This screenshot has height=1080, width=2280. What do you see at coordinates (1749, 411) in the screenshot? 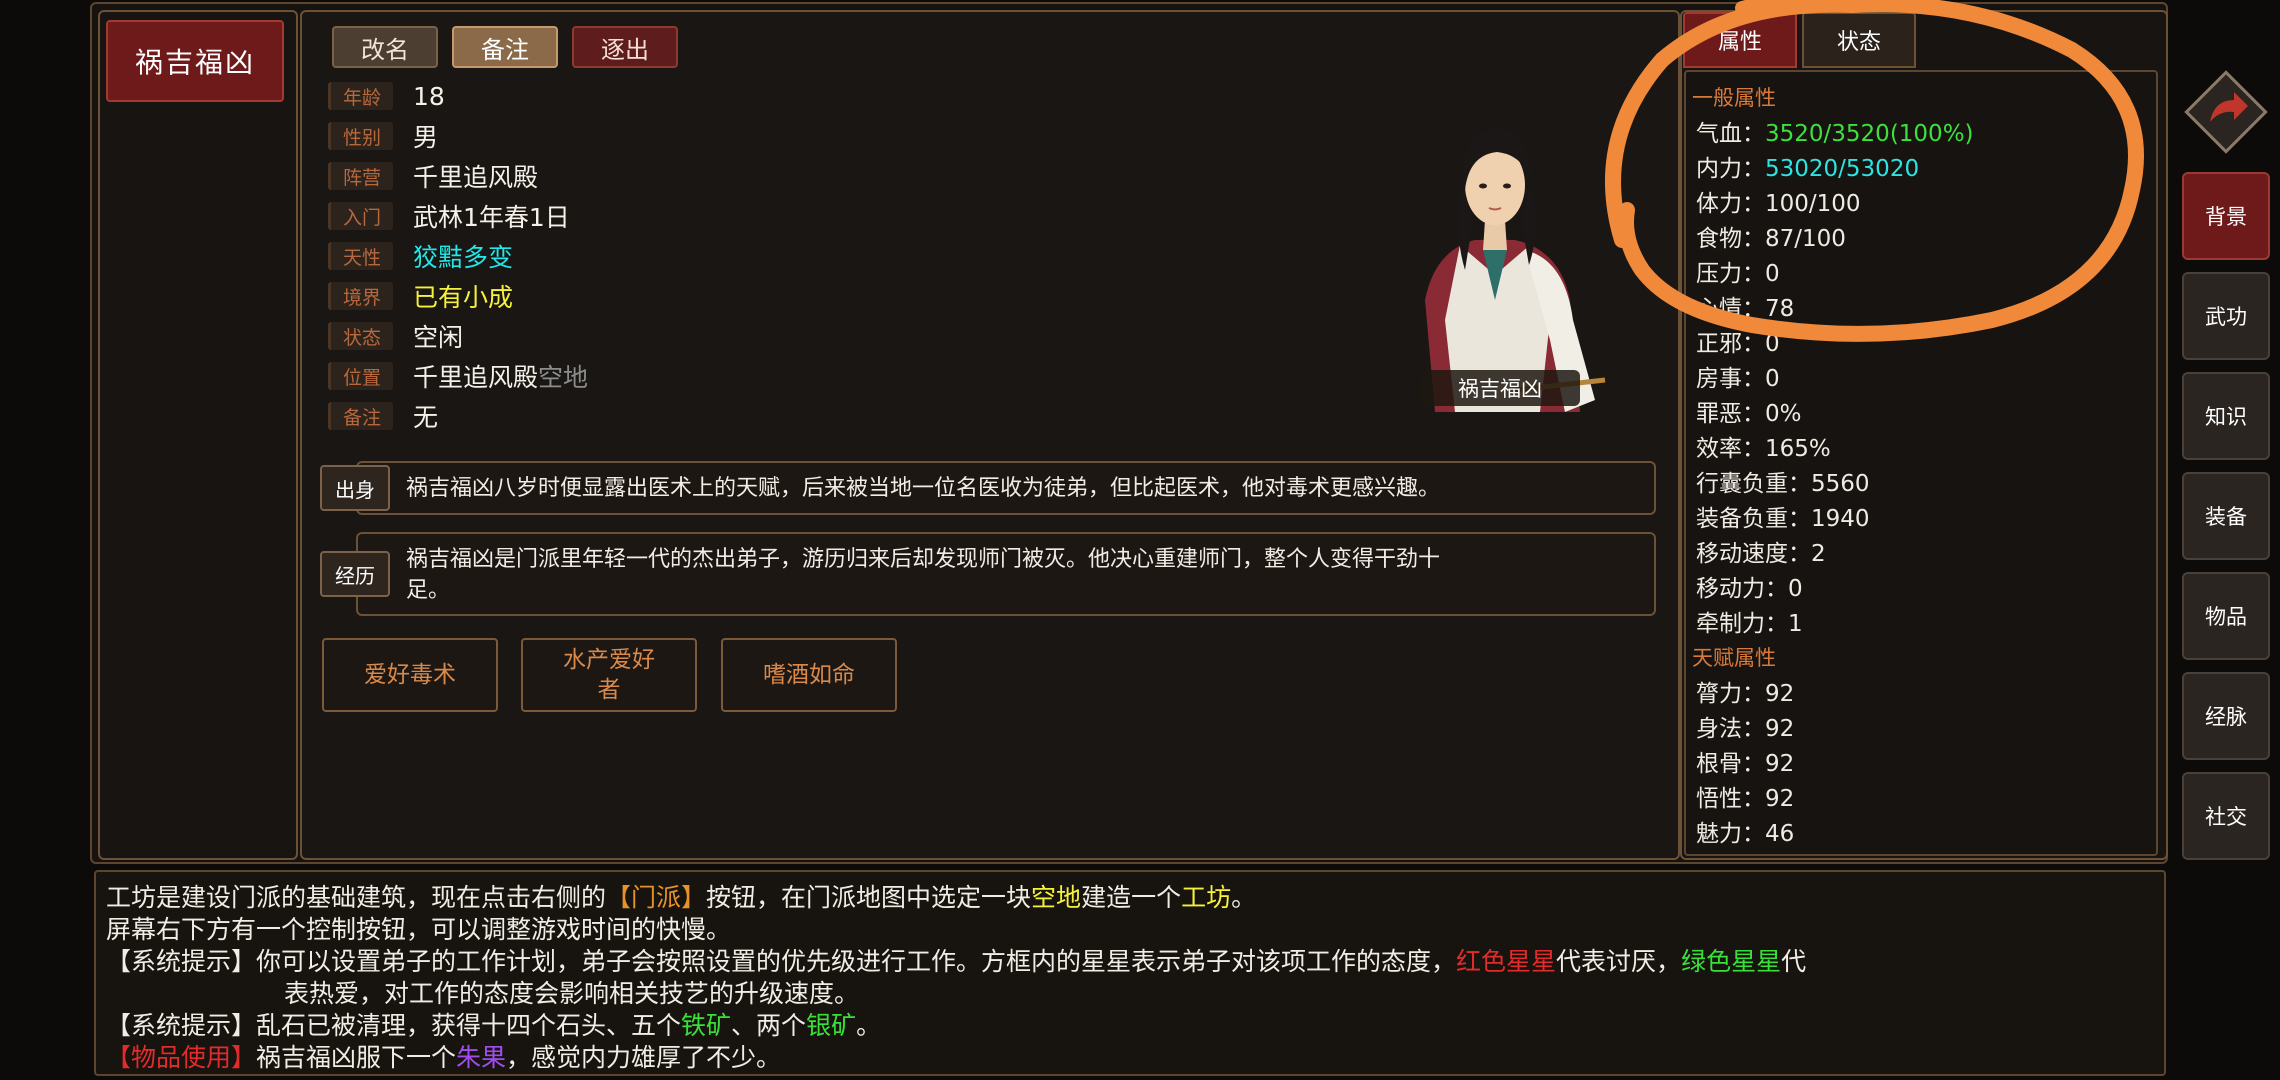
I see `attr-row-sin: 罪恶：0%` at bounding box center [1749, 411].